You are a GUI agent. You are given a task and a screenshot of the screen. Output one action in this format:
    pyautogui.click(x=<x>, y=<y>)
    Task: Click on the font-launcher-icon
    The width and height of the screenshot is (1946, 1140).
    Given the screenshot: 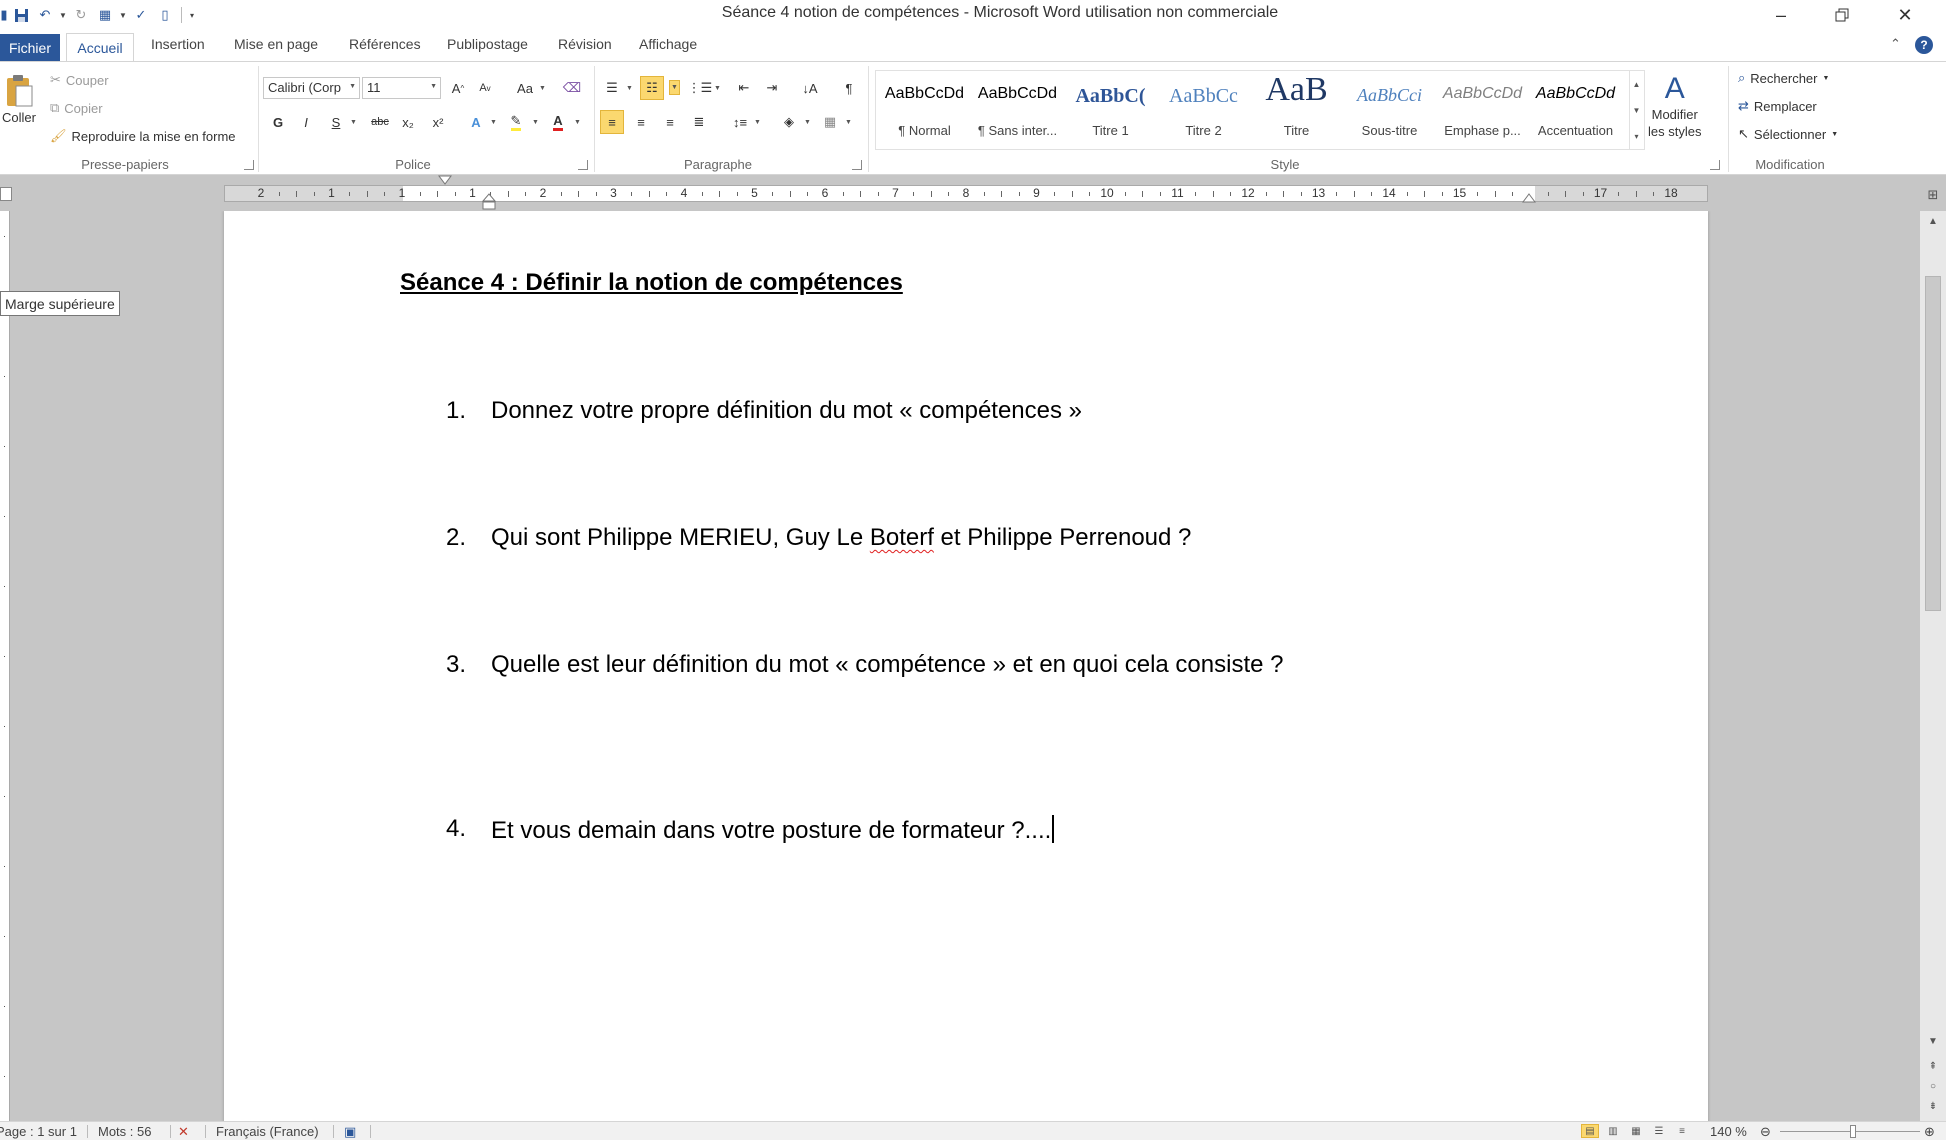 What is the action you would take?
    pyautogui.click(x=583, y=165)
    